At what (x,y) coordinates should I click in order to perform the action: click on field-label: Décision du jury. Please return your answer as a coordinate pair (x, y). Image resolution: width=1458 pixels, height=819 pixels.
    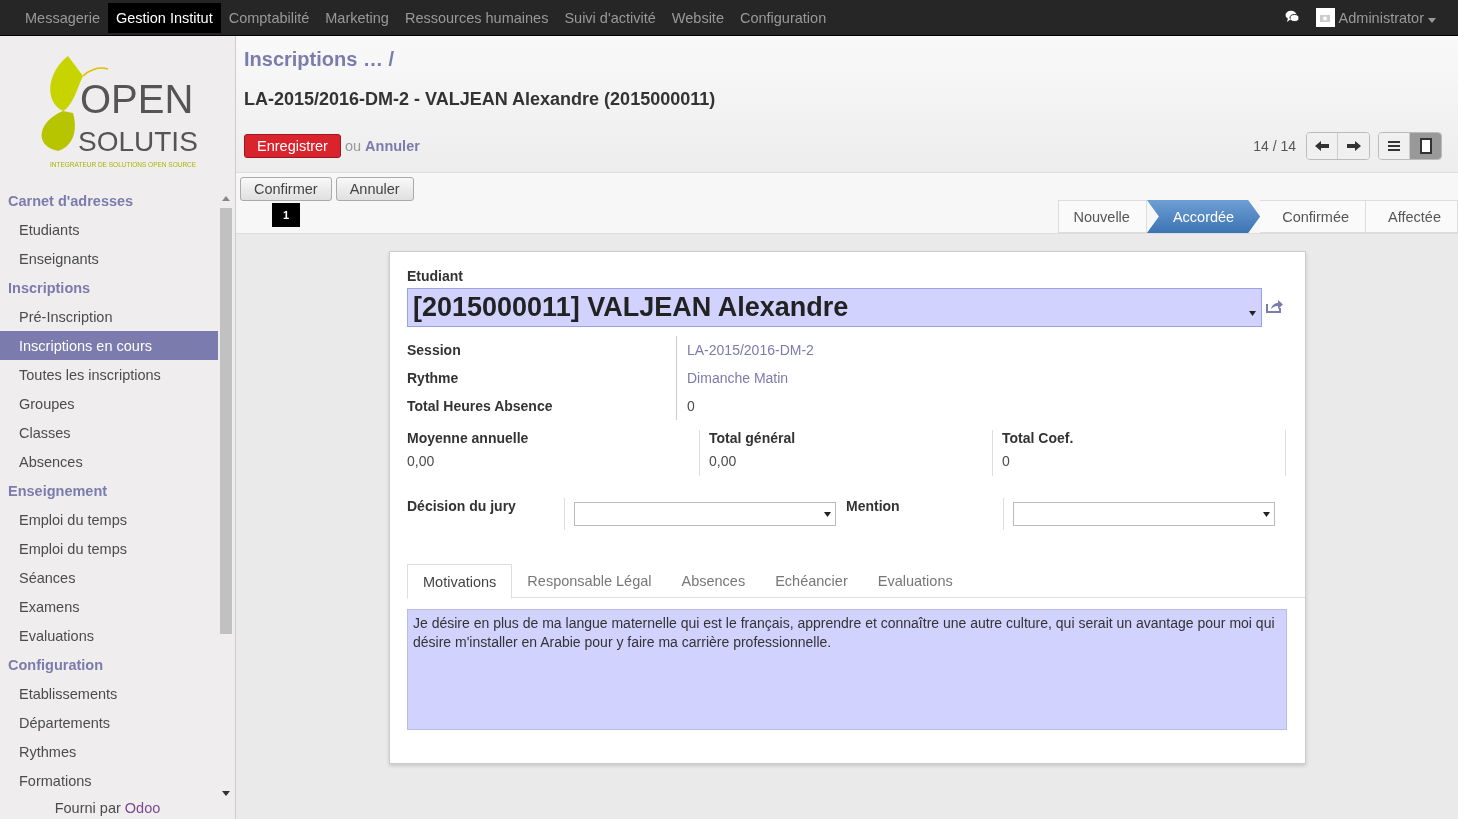
    Looking at the image, I should click on (486, 514).